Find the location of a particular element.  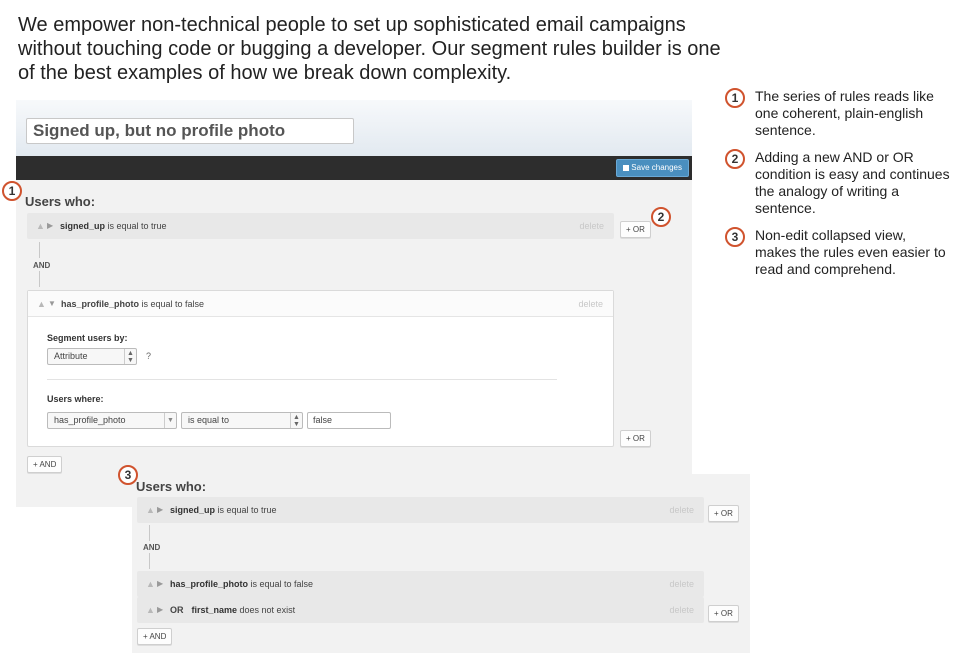

segment-name-input: Signed up, but no profile photo is located at coordinates (190, 131).